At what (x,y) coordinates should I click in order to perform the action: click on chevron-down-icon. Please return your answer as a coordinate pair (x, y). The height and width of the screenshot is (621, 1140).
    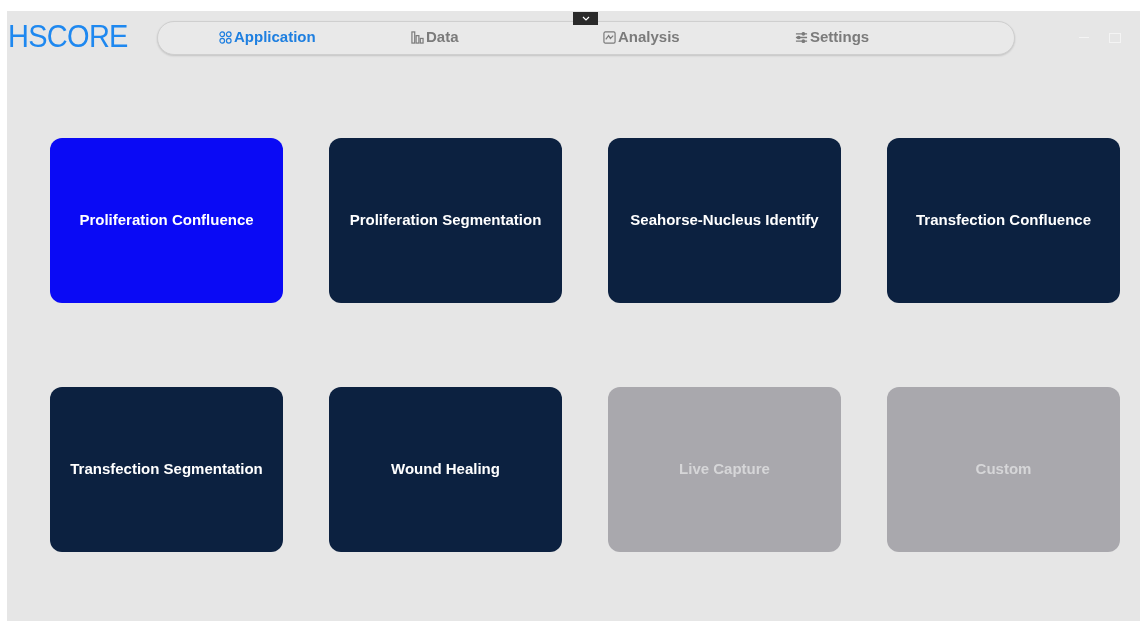
    Looking at the image, I should click on (585, 18).